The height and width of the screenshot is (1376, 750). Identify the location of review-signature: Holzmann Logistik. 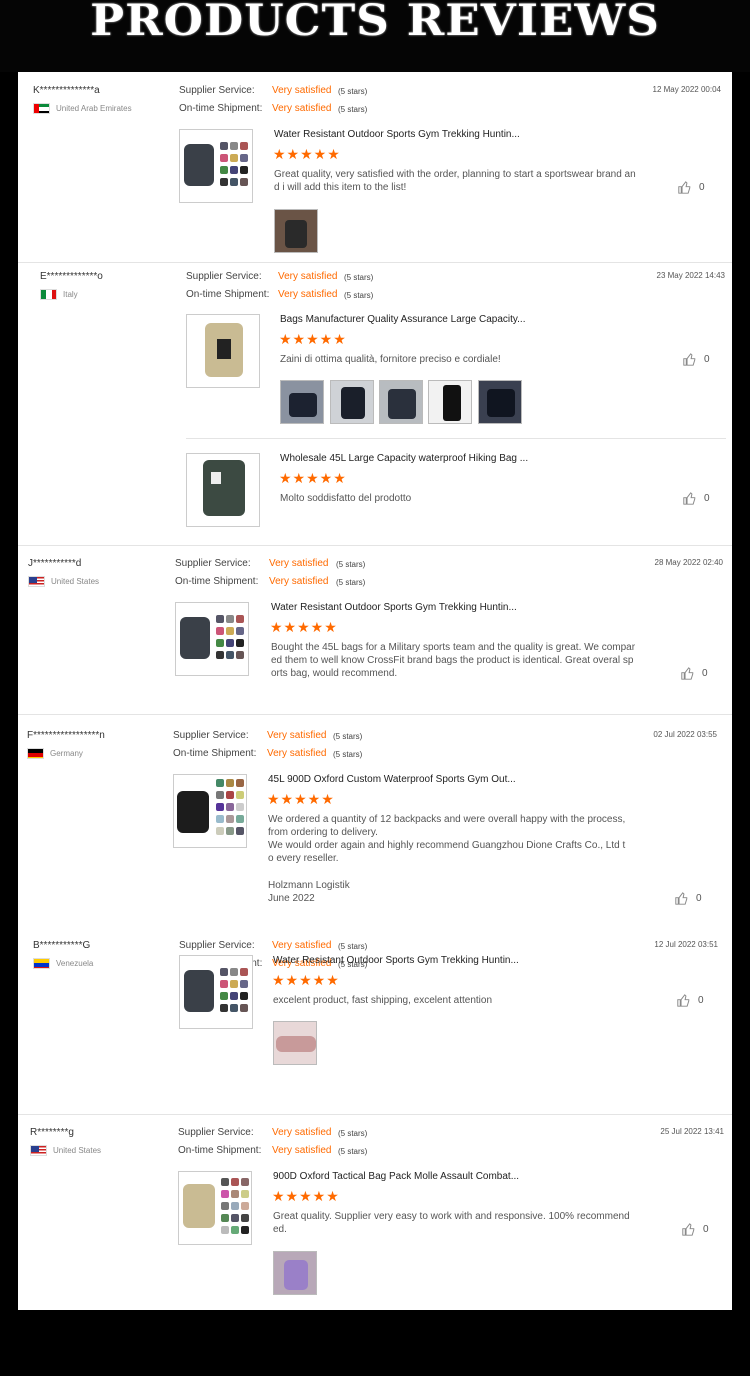
(309, 885).